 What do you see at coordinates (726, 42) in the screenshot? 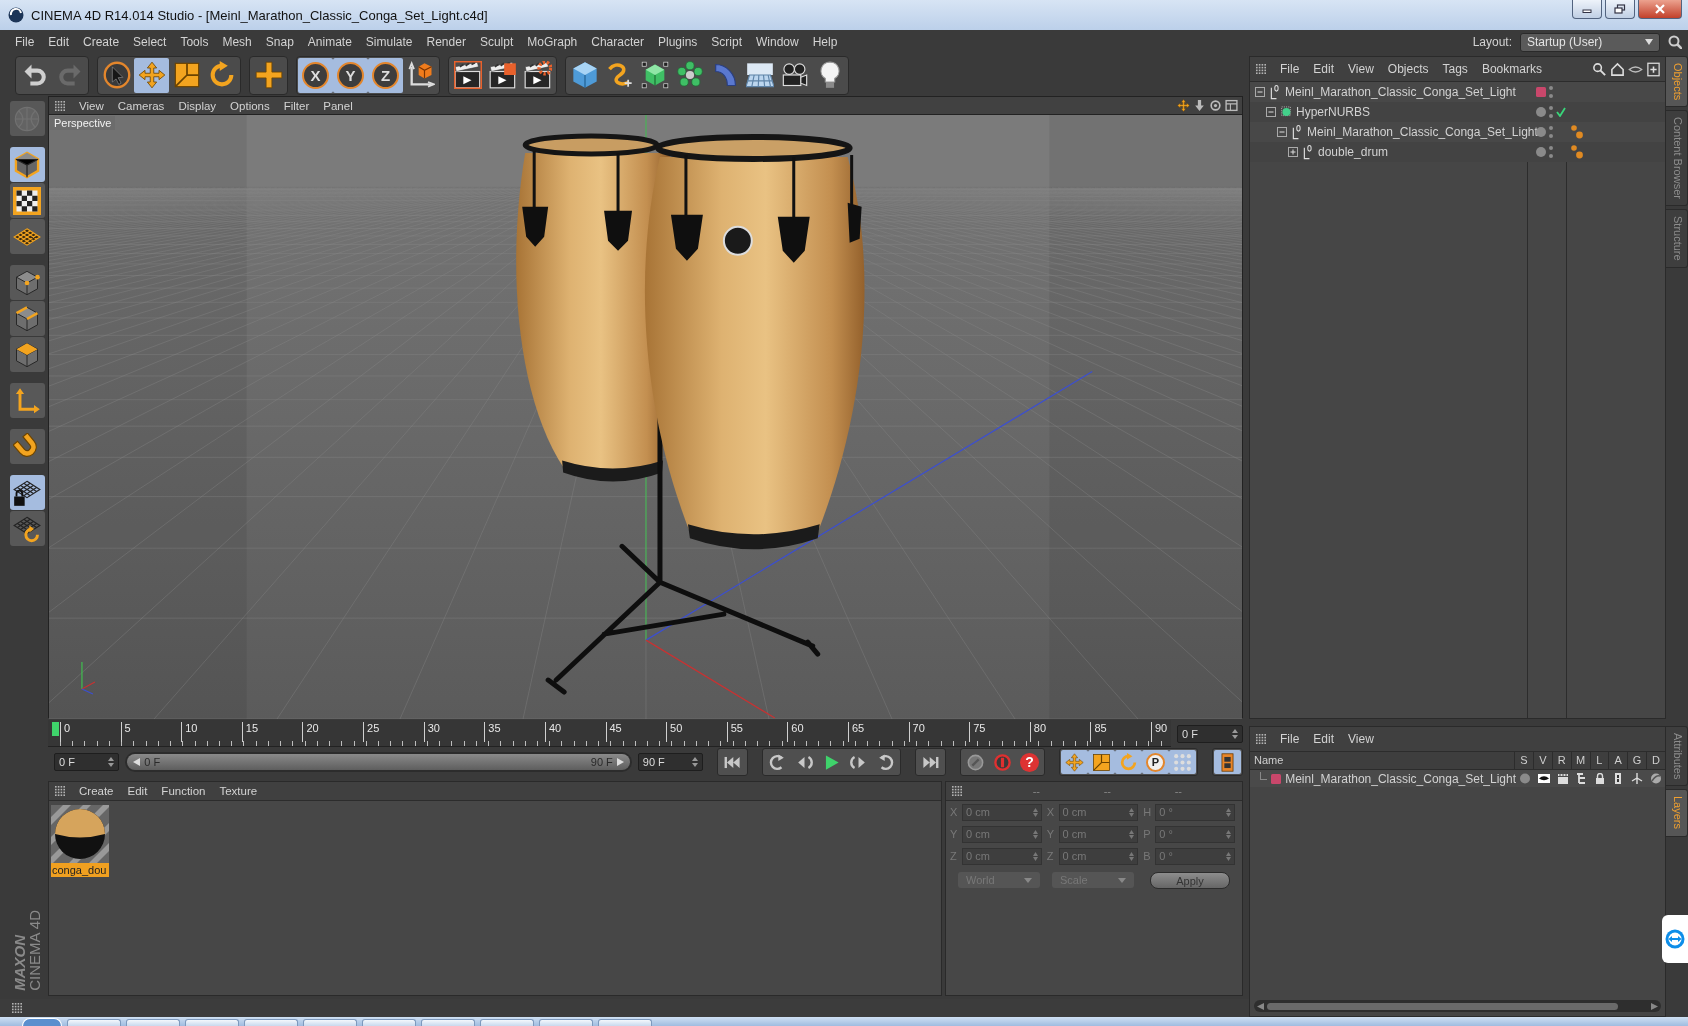
I see `menu-item: Script` at bounding box center [726, 42].